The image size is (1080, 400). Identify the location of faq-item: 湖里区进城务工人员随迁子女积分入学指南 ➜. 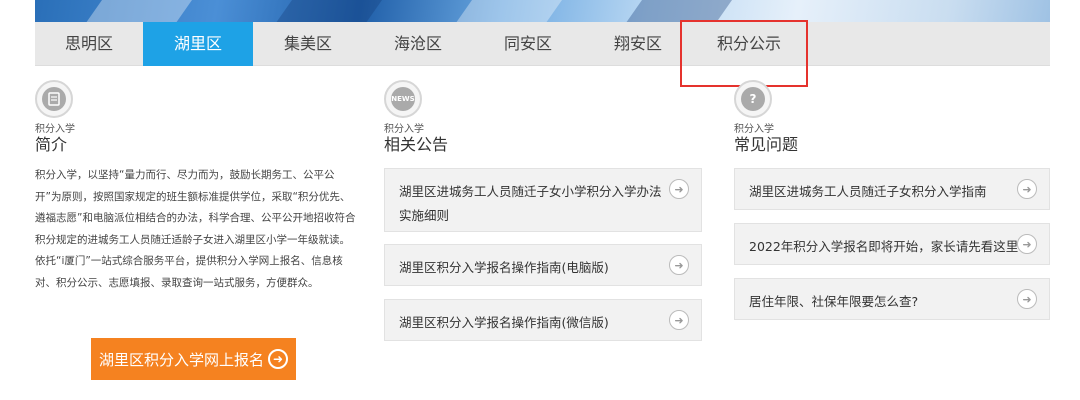
(892, 189).